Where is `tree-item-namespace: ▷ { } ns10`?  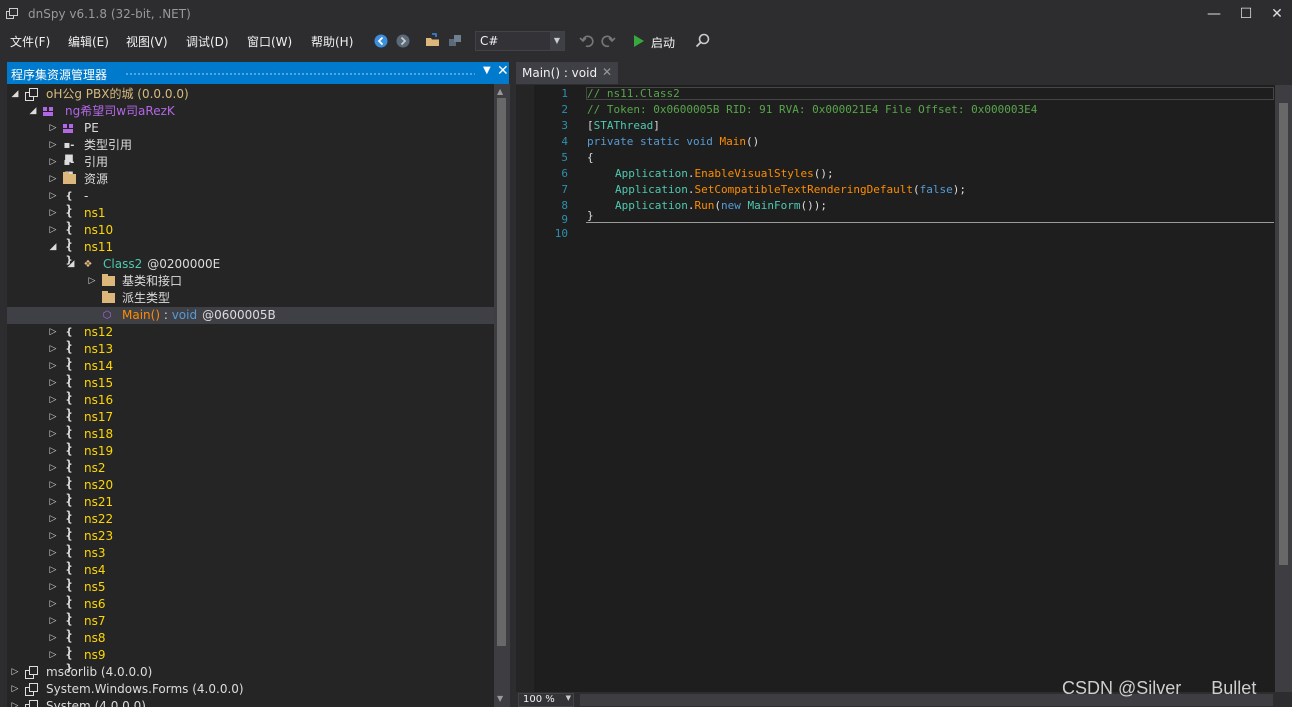 tree-item-namespace: ▷ { } ns10 is located at coordinates (250, 235).